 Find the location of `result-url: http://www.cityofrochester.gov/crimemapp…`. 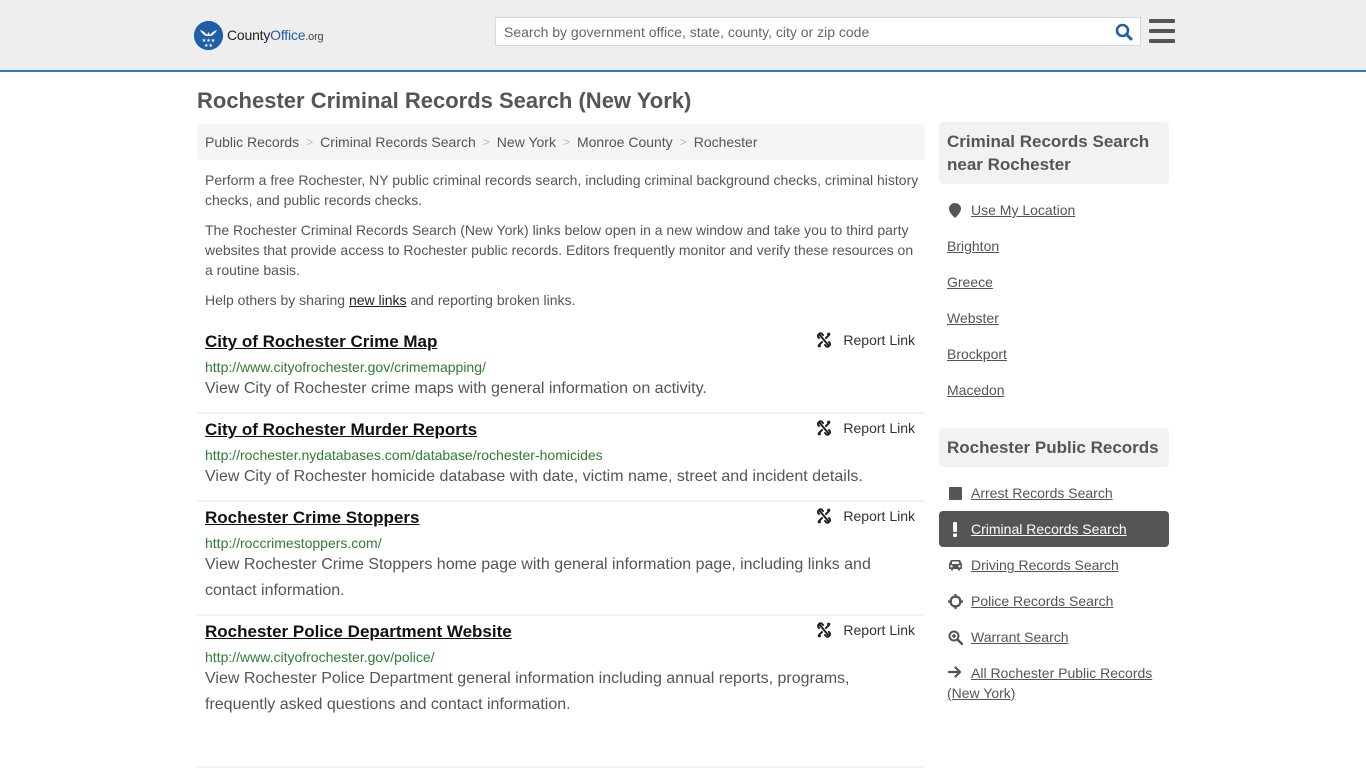

result-url: http://www.cityofrochester.gov/crimemapp… is located at coordinates (345, 367).